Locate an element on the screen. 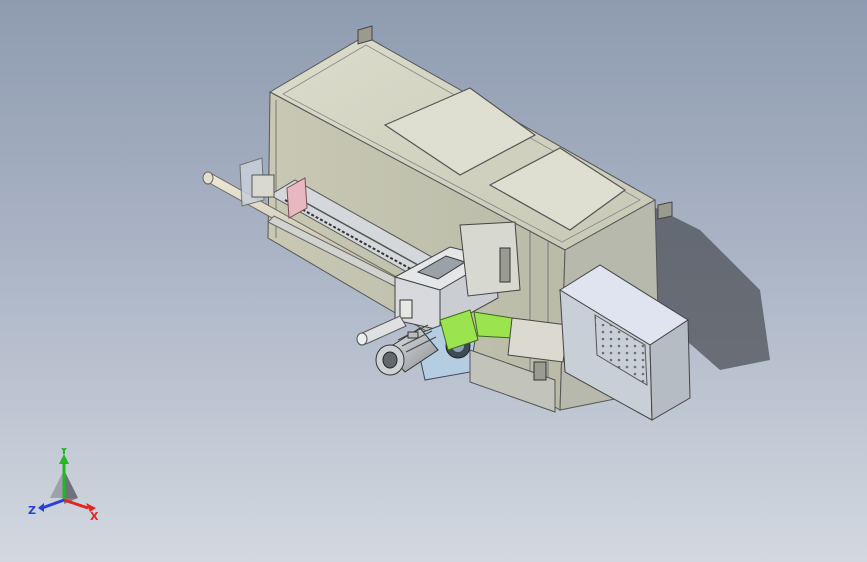 Image resolution: width=867 pixels, height=562 pixels. x-axis-label: X is located at coordinates (94, 516).